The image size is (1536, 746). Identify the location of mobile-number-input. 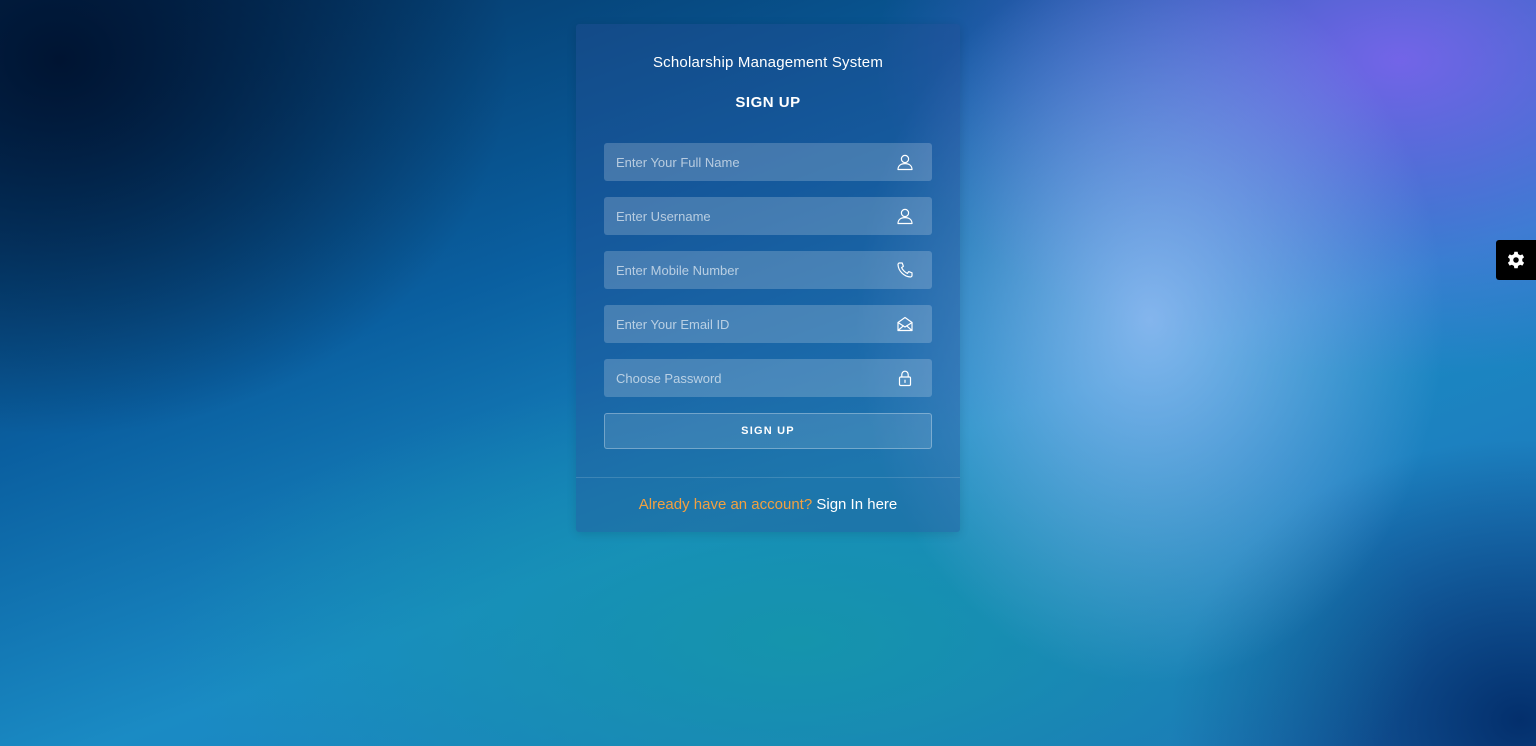
(768, 270).